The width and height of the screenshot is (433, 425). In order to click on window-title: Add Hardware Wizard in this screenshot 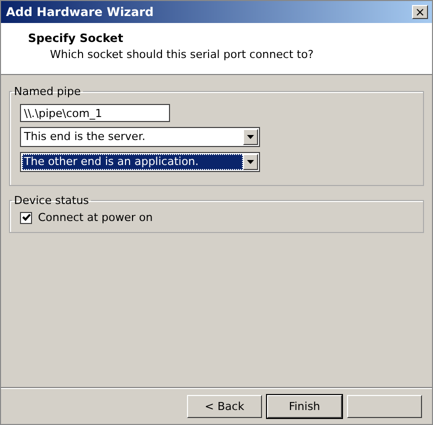, I will do `click(80, 12)`.